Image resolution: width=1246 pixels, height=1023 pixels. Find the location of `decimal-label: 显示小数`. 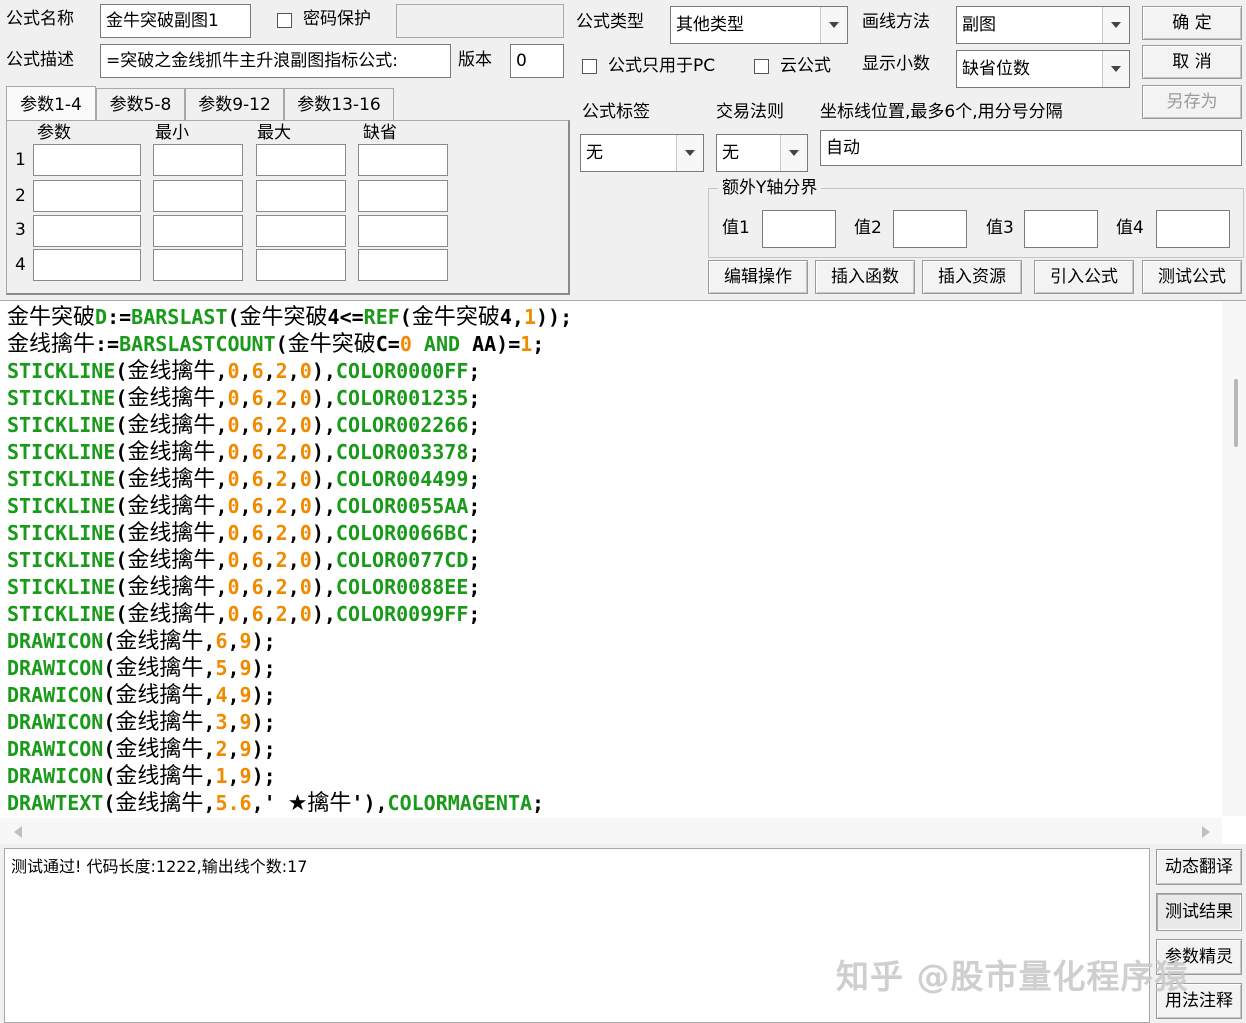

decimal-label: 显示小数 is located at coordinates (896, 64).